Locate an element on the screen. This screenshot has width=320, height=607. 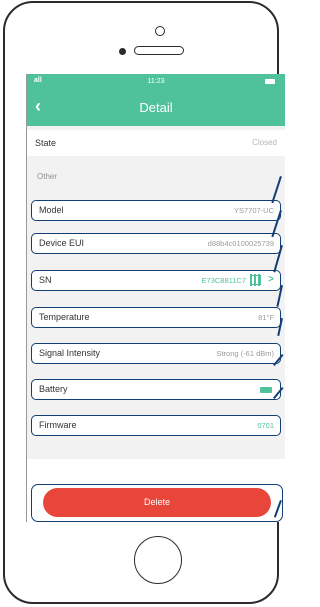
section-title: Other is located at coordinates (47, 176).